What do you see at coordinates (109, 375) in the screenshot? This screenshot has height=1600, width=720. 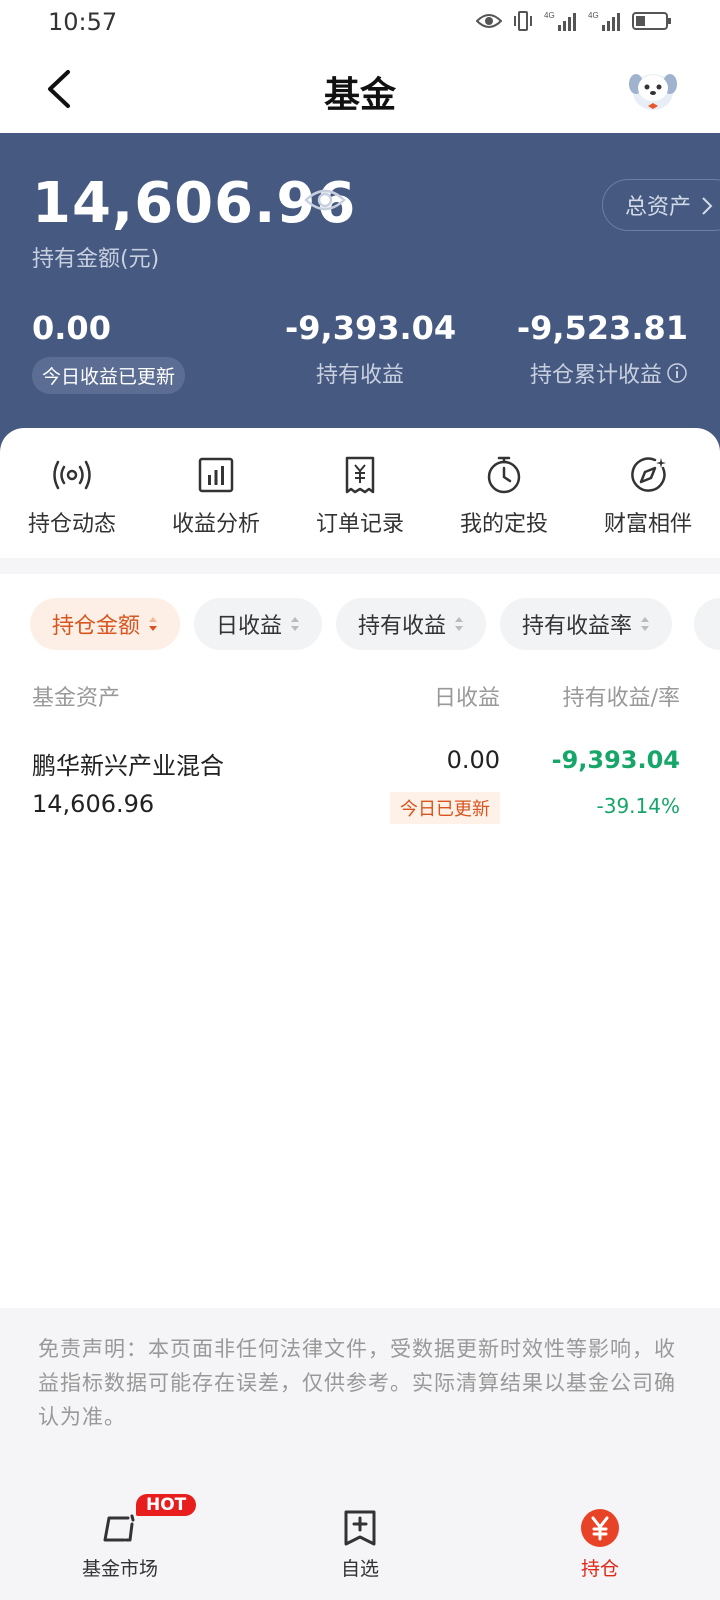 I see `today-updated-badge: 今日收益已更新` at bounding box center [109, 375].